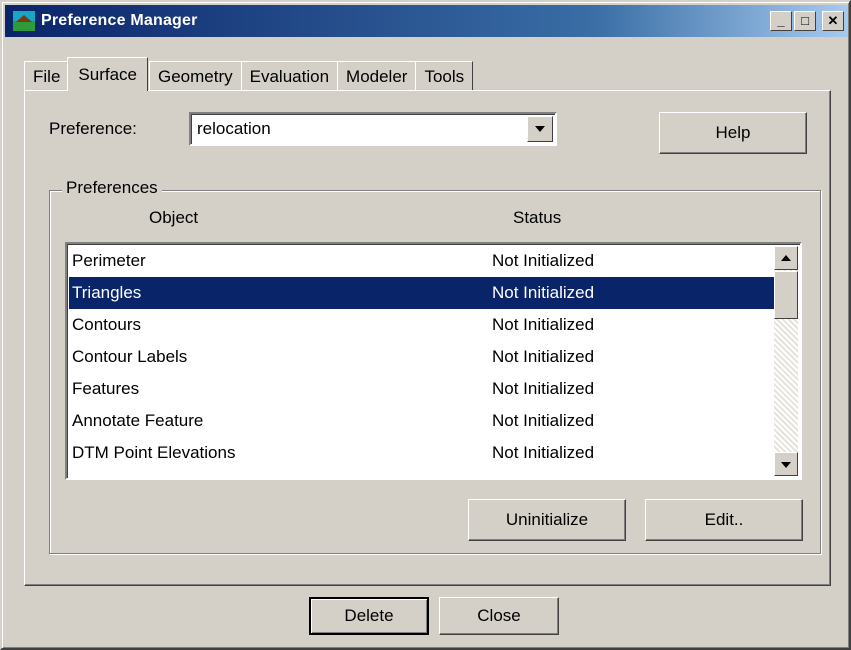 This screenshot has width=851, height=650. What do you see at coordinates (724, 520) in the screenshot?
I see `edit-button: Edit..` at bounding box center [724, 520].